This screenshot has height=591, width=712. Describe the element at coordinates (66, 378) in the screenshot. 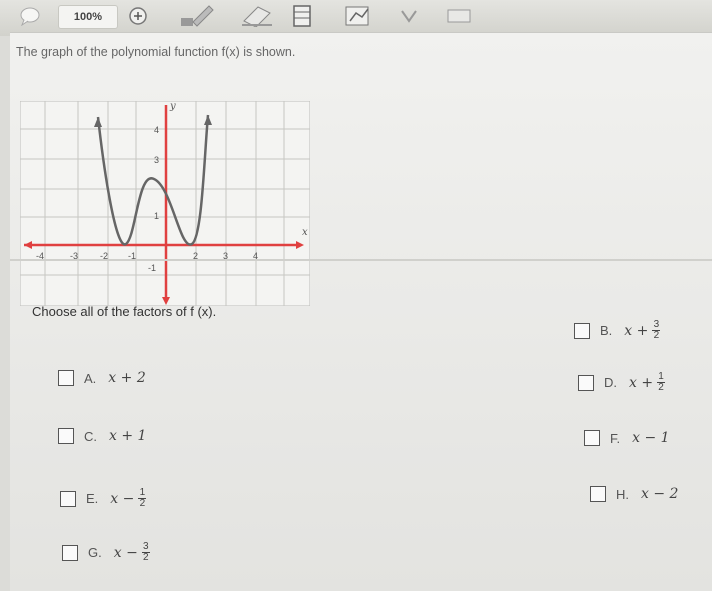

I see `option-a-checkbox` at that location.